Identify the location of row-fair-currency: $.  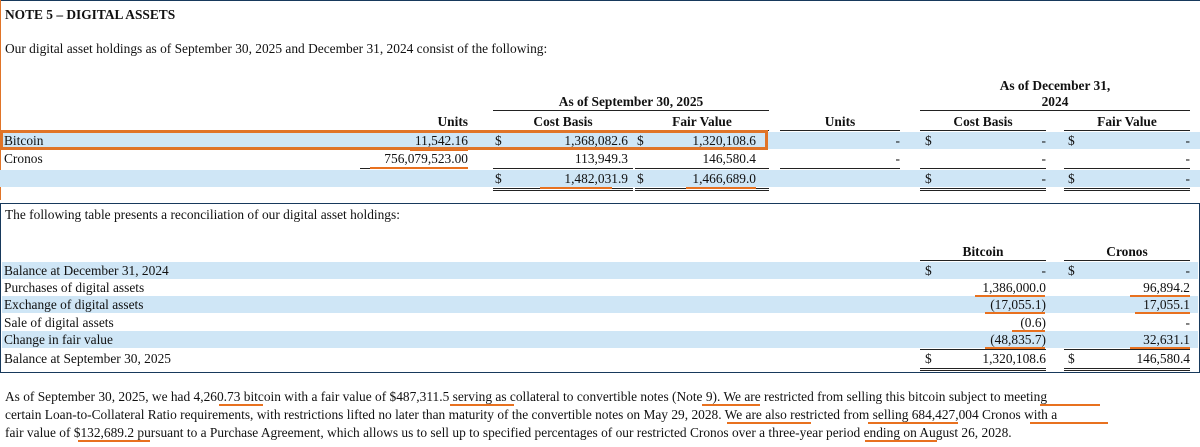
(640, 178).